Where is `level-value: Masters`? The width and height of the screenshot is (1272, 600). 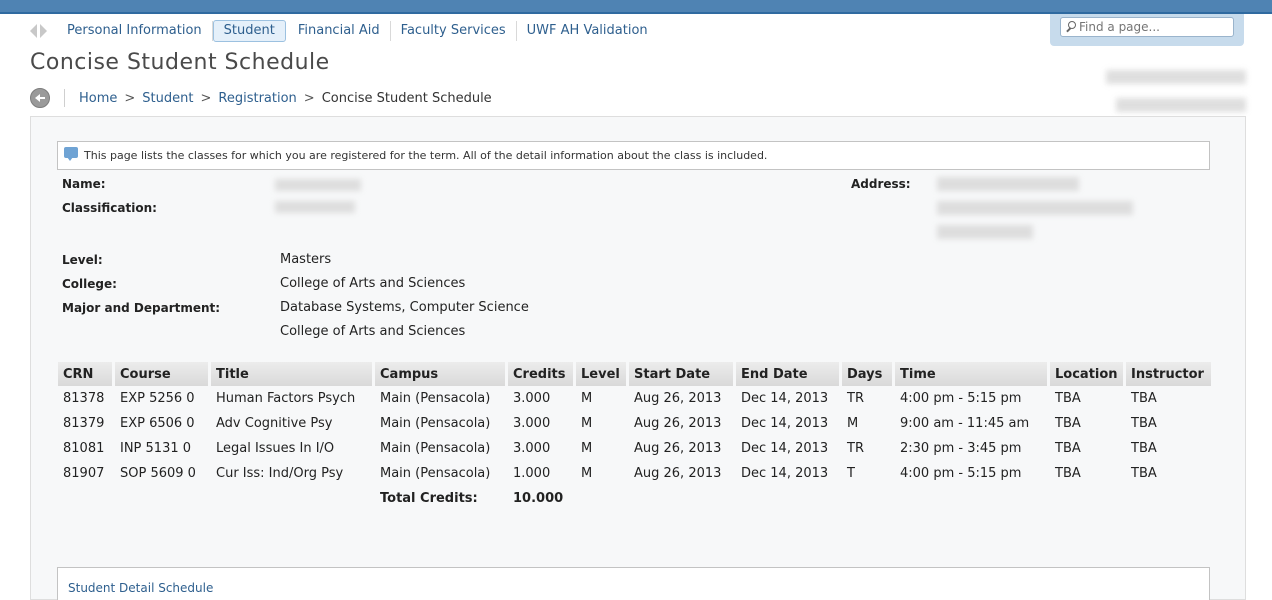
level-value: Masters is located at coordinates (306, 259).